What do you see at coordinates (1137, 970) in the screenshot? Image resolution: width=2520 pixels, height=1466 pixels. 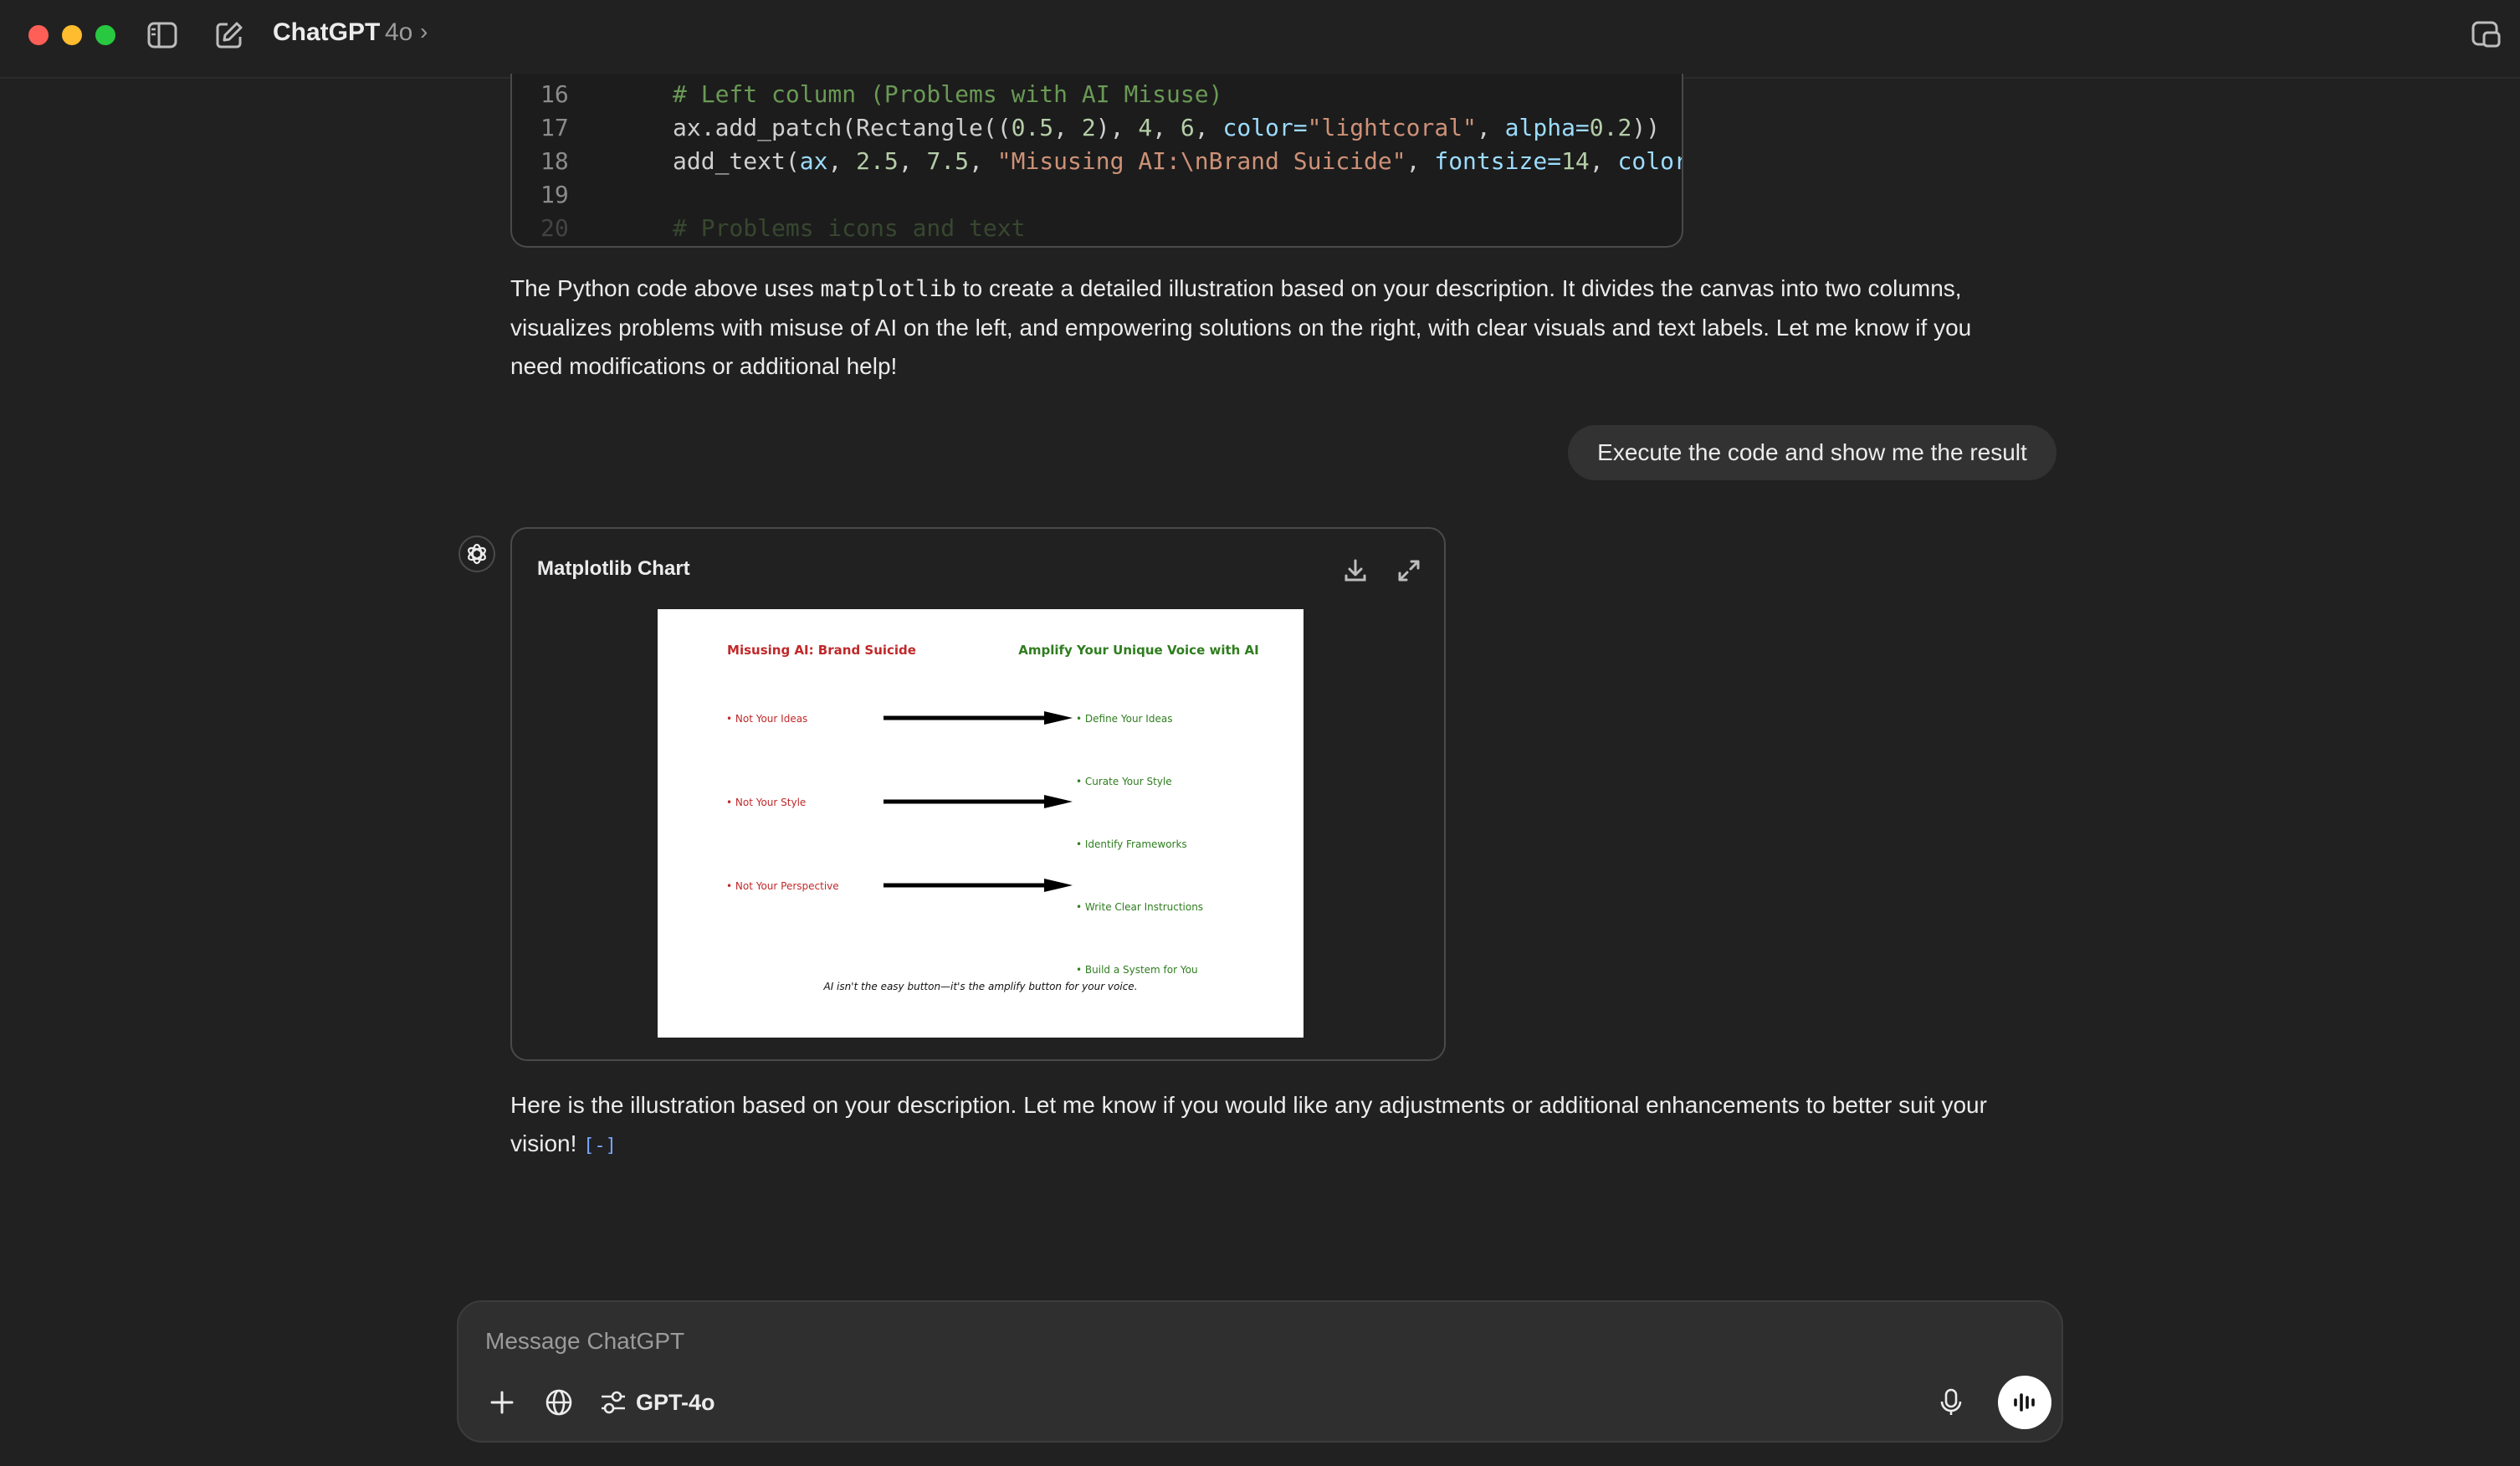 I see `right-item: • Build a System for You` at bounding box center [1137, 970].